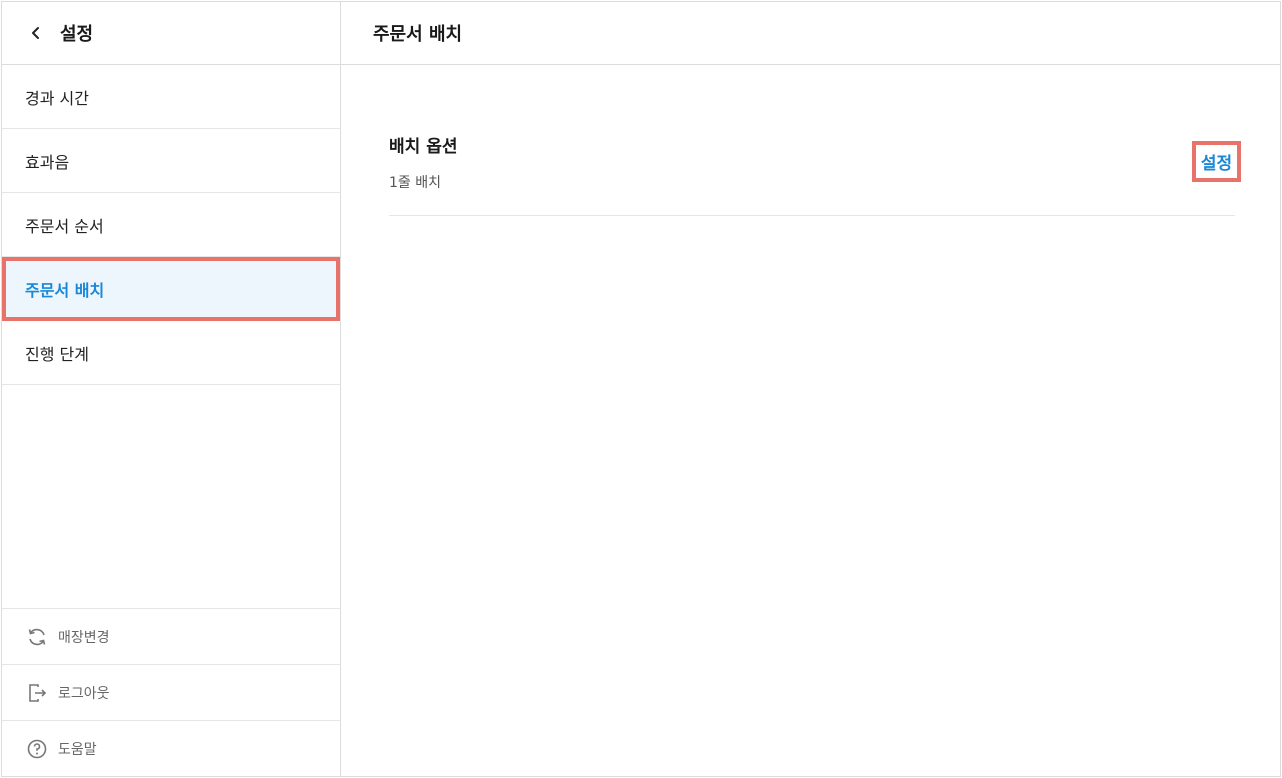 This screenshot has height=778, width=1282. Describe the element at coordinates (77, 34) in the screenshot. I see `sidebar-title: 설정` at that location.